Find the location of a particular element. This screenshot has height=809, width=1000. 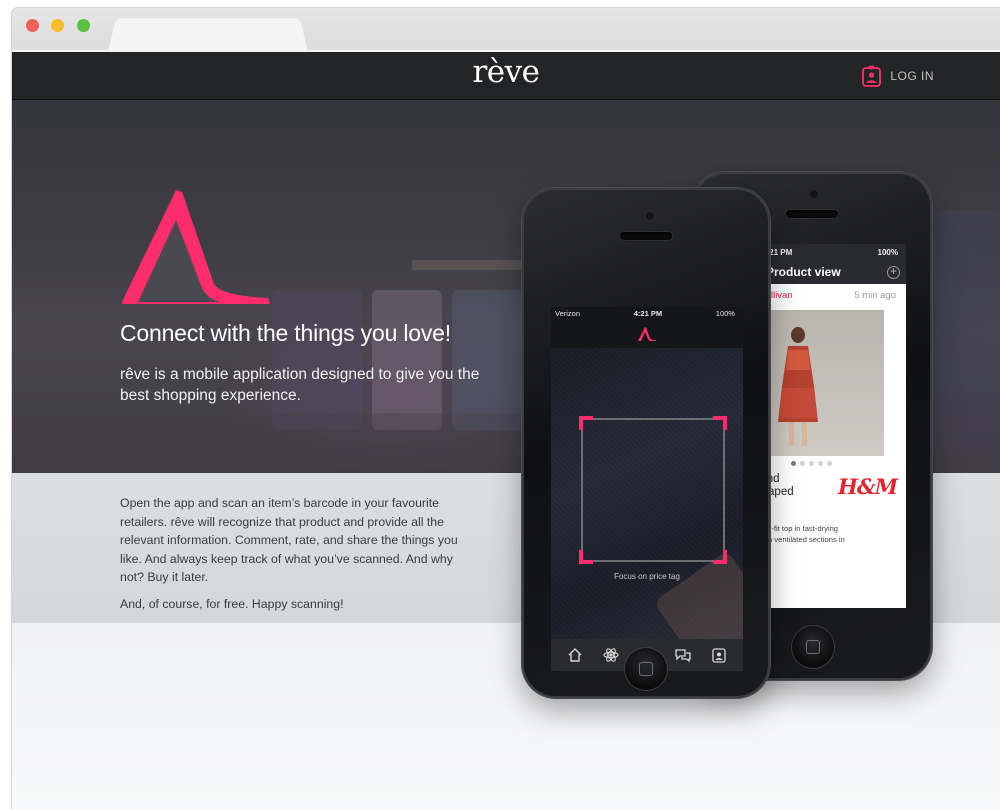

status-bar: Verizon 4:21 PM 100% is located at coordinates (647, 313).